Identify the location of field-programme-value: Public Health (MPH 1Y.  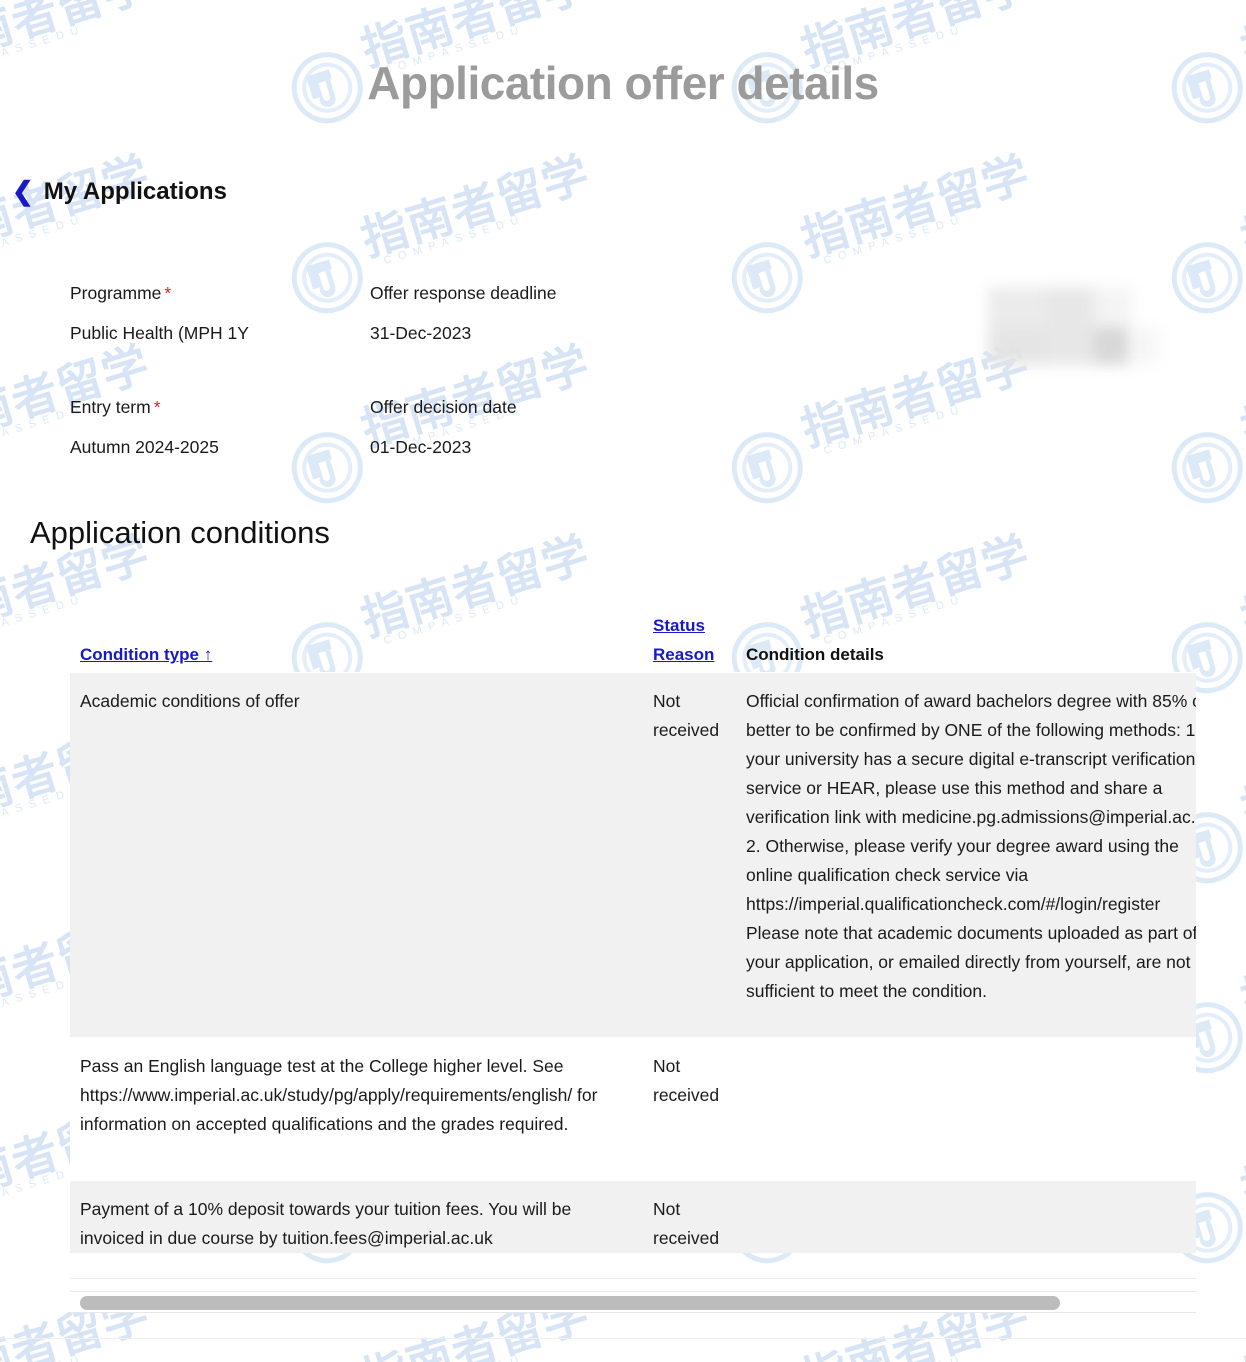
(159, 333).